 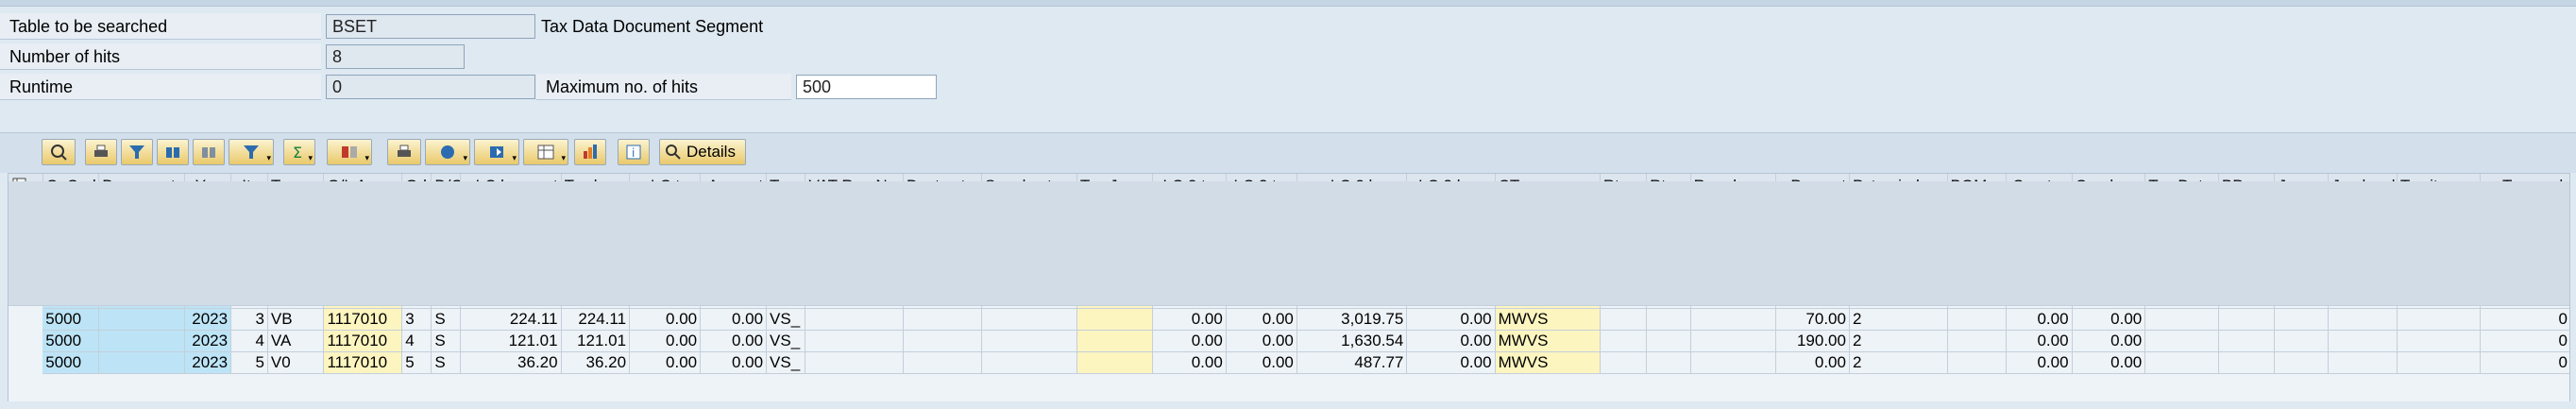 I want to click on print-button, so click(x=101, y=152).